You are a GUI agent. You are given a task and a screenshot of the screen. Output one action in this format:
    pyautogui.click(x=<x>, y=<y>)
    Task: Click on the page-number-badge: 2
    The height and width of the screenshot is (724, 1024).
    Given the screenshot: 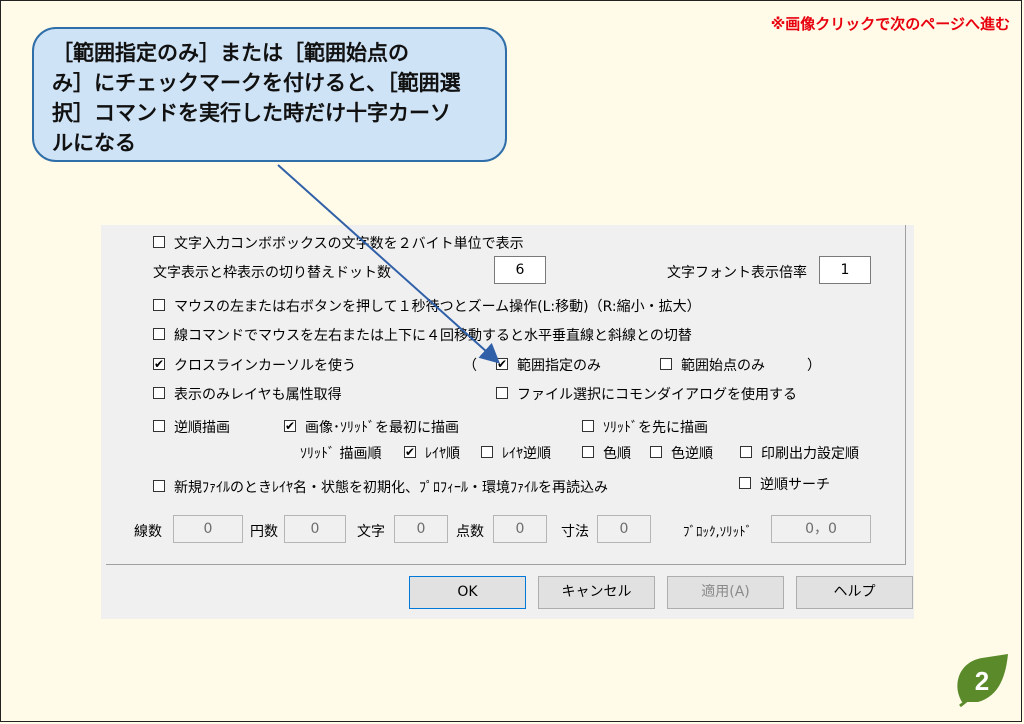 What is the action you would take?
    pyautogui.click(x=982, y=681)
    